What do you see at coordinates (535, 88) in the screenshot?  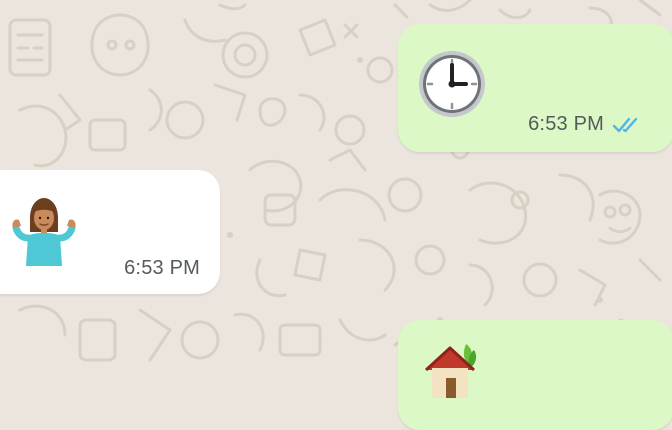 I see `message-bubble-outgoing: 6:53 PM` at bounding box center [535, 88].